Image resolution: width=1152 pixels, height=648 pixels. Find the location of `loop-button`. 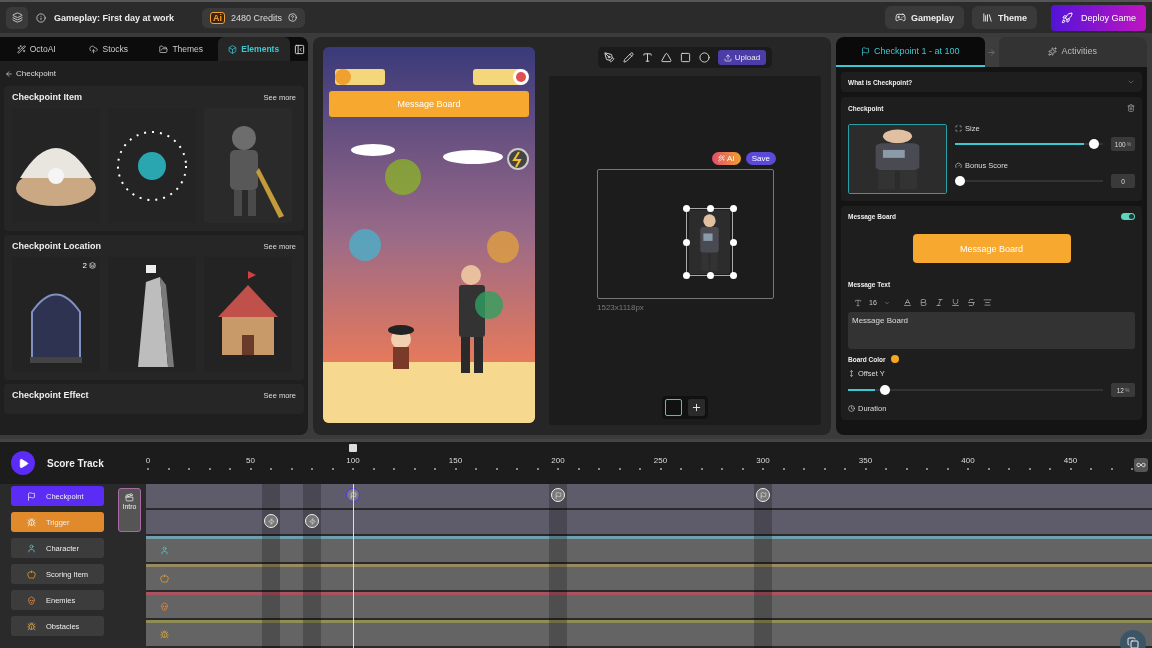

loop-button is located at coordinates (1141, 465).